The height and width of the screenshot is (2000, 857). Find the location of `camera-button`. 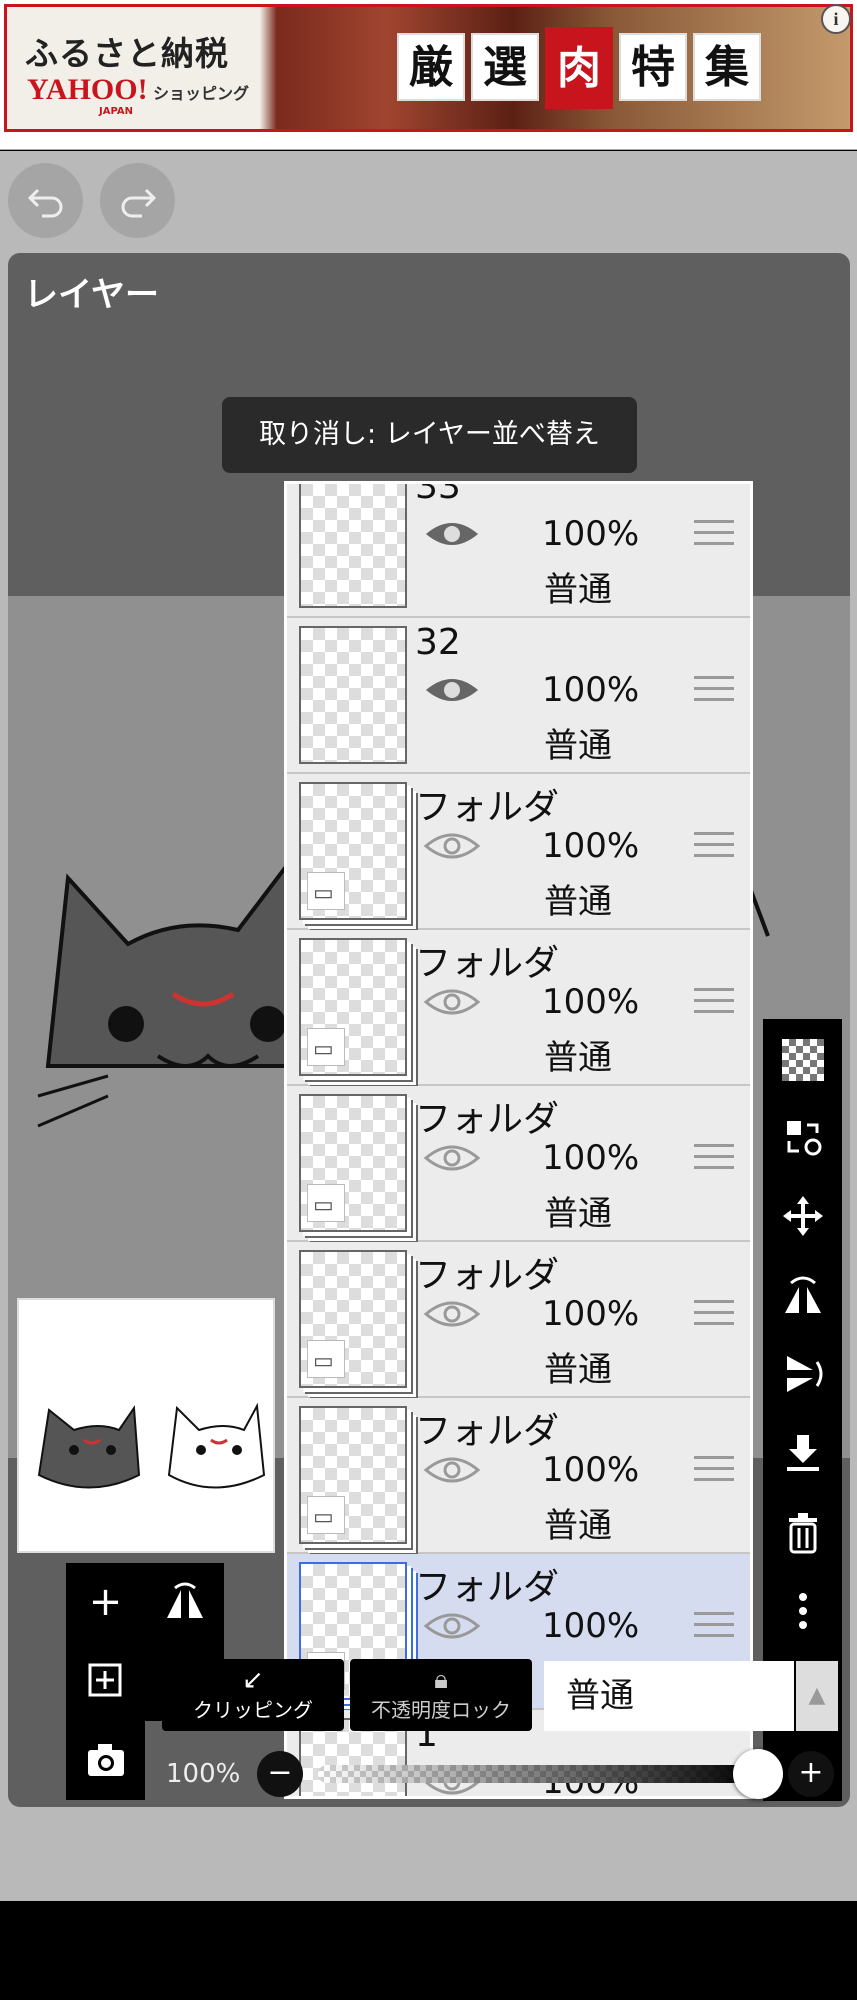

camera-button is located at coordinates (105, 1760).